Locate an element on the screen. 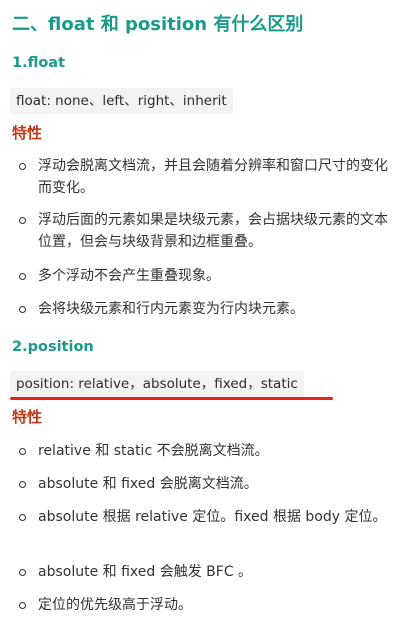 This screenshot has width=405, height=617. list-item-text: relative 和 static 不会脱离文档流。 is located at coordinates (153, 451).